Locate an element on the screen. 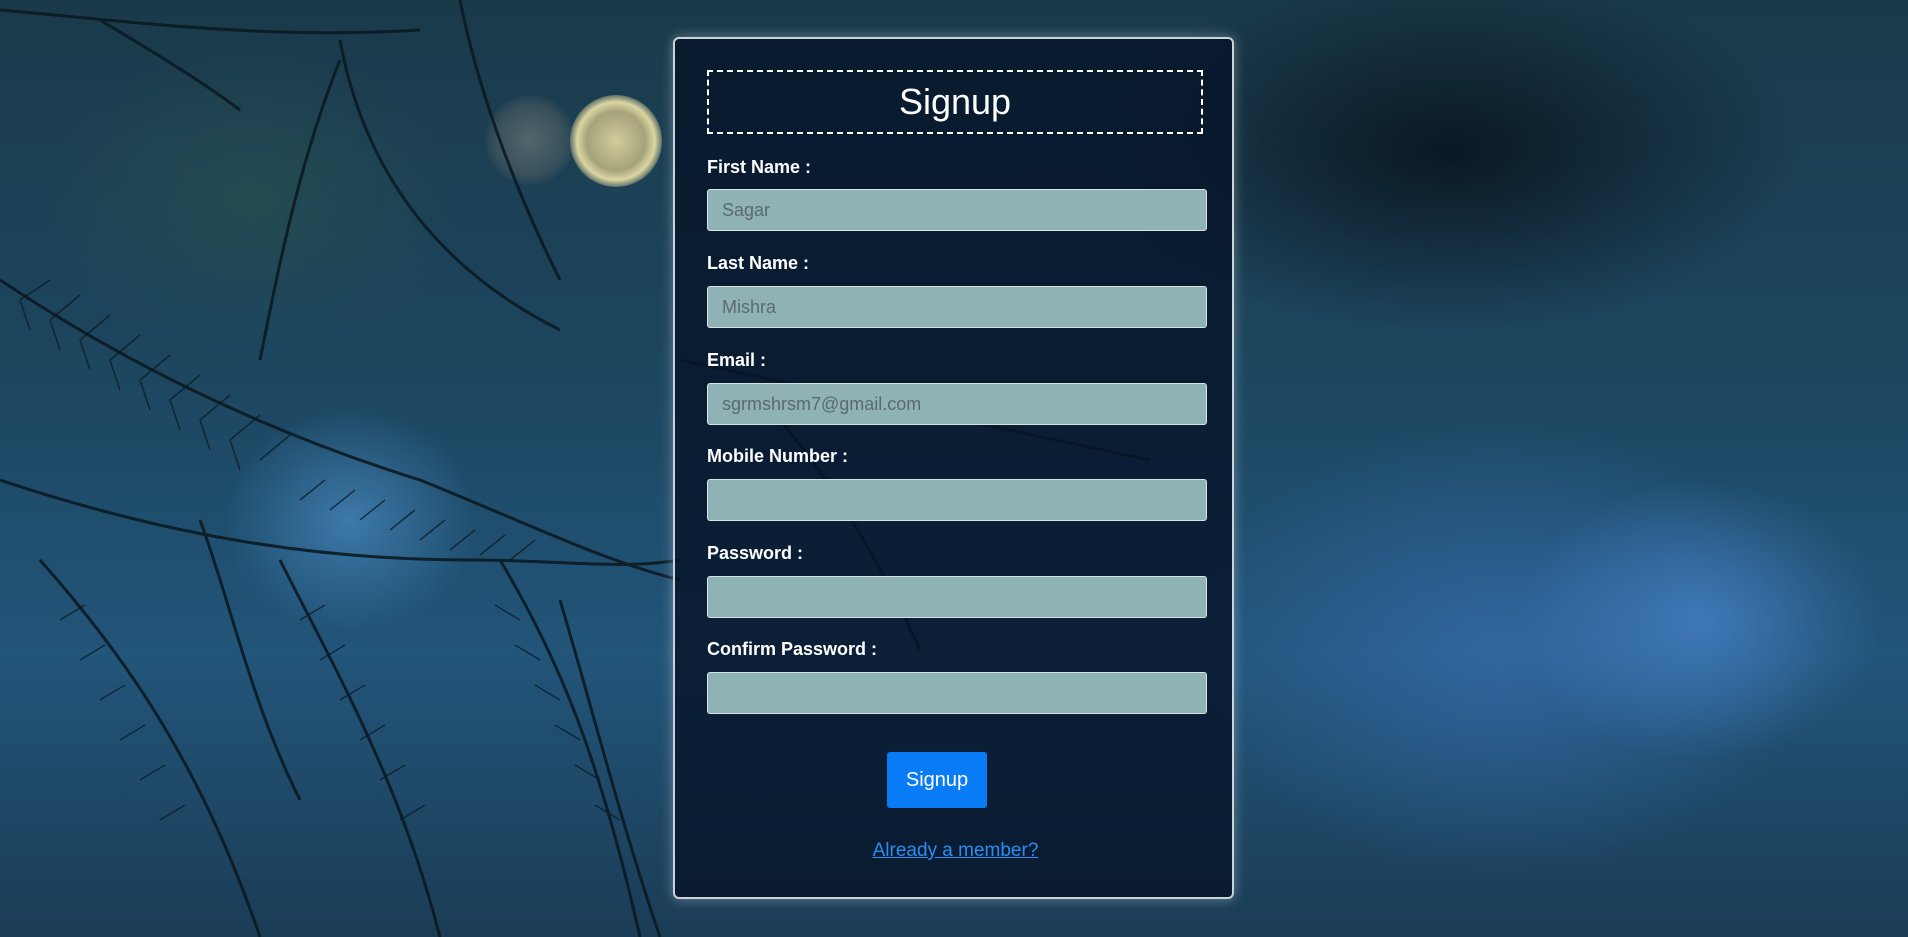 The width and height of the screenshot is (1908, 937). first-name-label: First Name : is located at coordinates (759, 167).